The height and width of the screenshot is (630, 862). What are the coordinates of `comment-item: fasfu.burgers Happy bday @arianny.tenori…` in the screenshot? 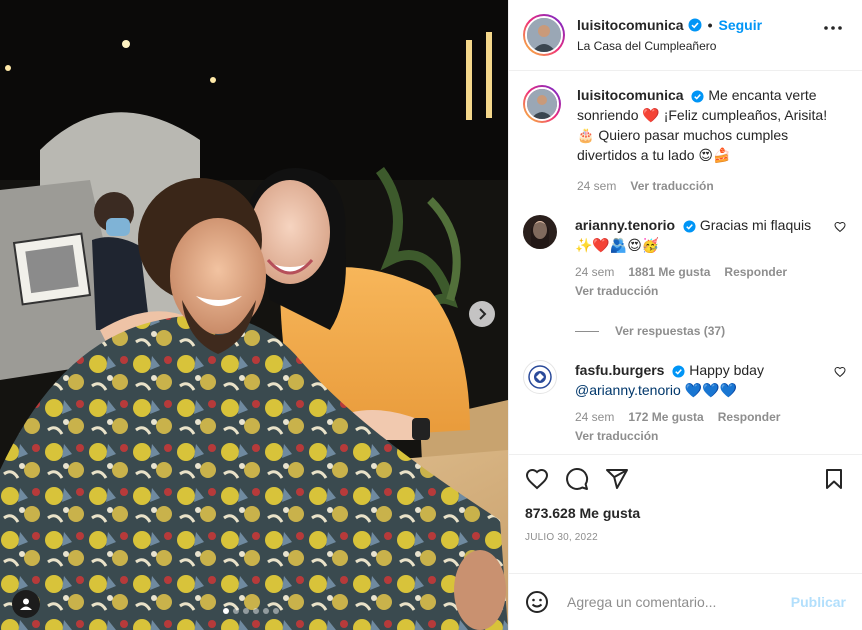 It's located at (684, 401).